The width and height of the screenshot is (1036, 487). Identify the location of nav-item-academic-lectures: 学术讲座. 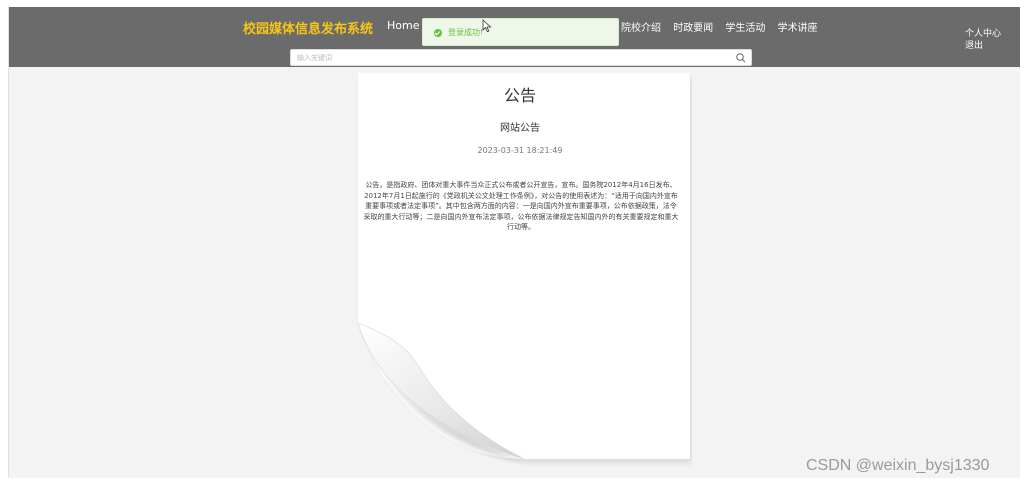
(798, 28).